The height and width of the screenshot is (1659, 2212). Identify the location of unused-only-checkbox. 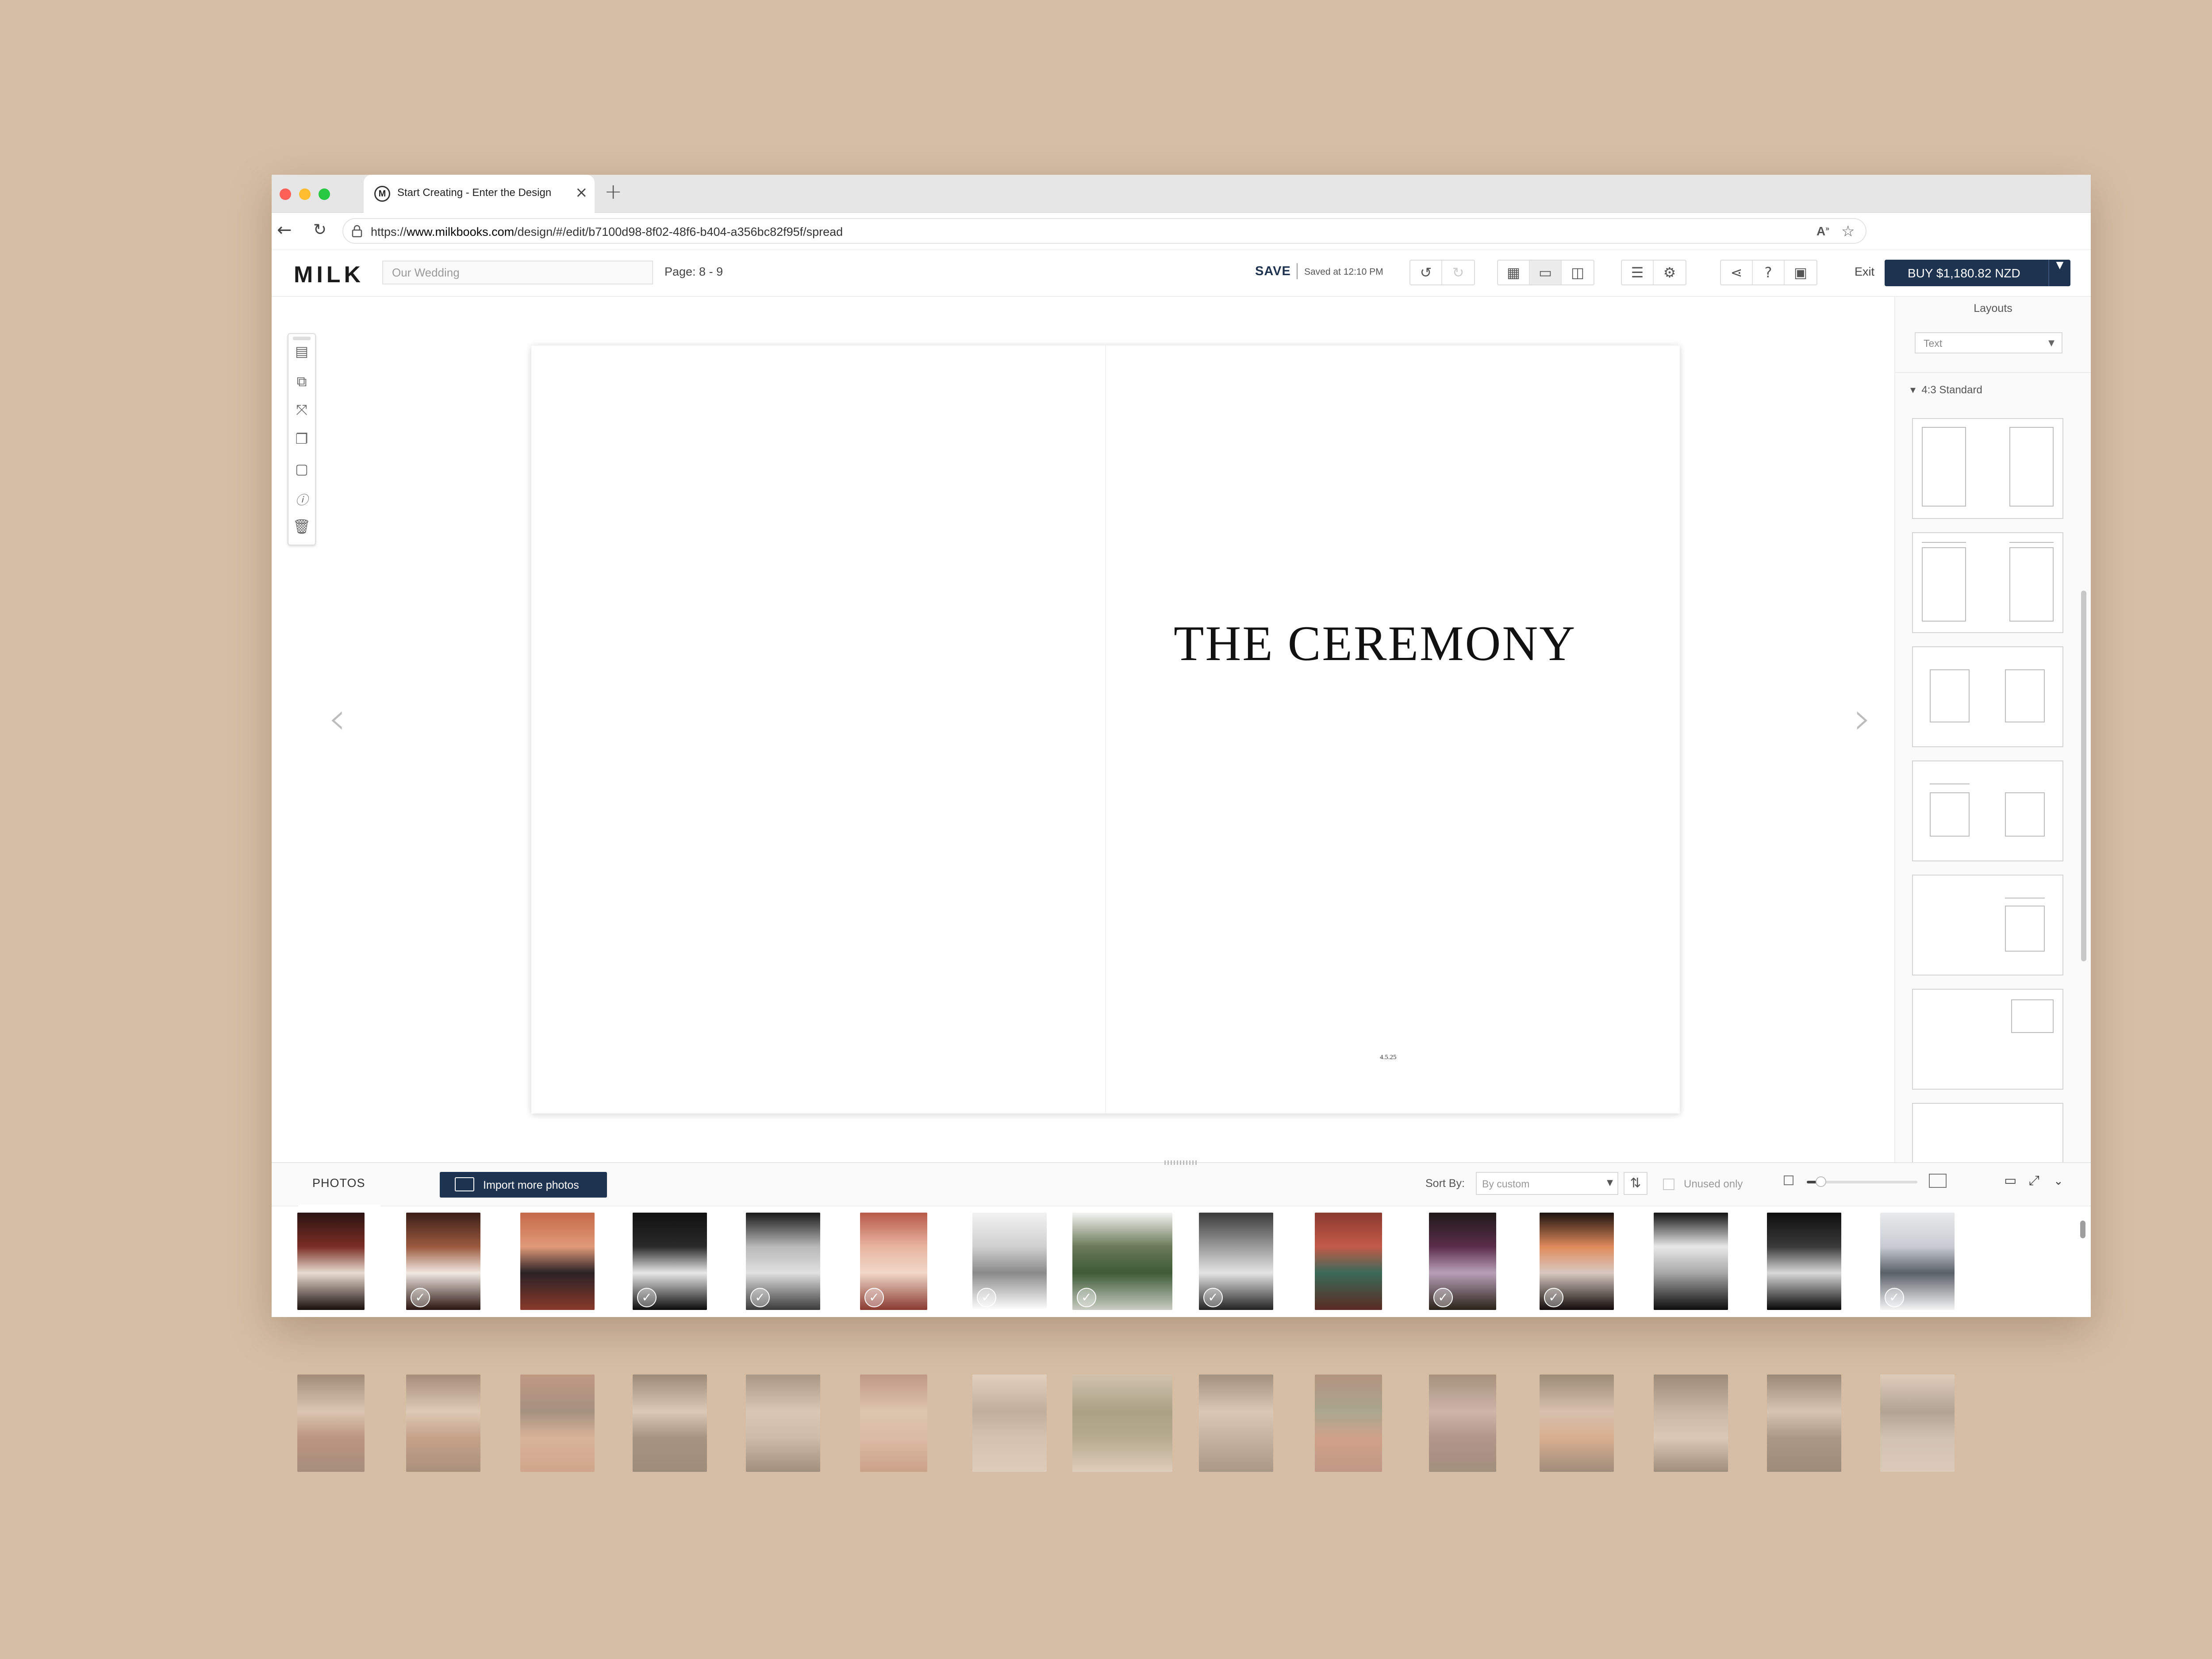
(1669, 1184).